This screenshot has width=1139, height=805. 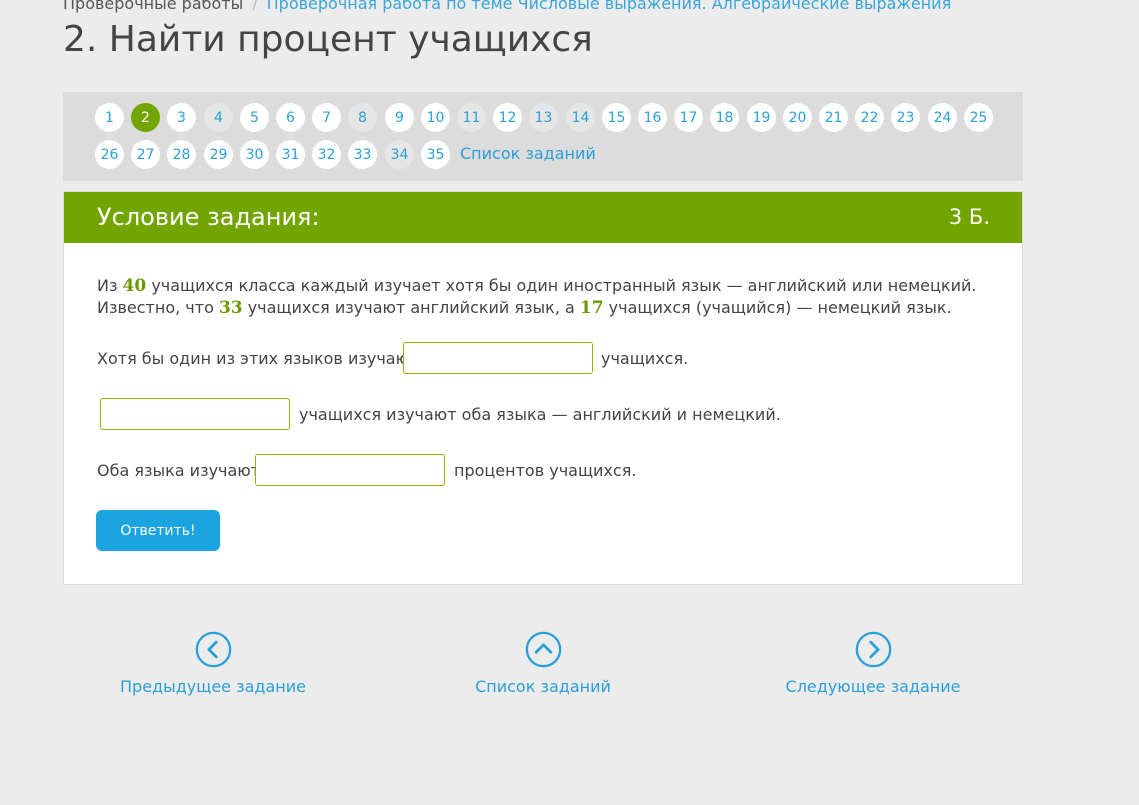 What do you see at coordinates (181, 154) in the screenshot?
I see `task-number-28: 28` at bounding box center [181, 154].